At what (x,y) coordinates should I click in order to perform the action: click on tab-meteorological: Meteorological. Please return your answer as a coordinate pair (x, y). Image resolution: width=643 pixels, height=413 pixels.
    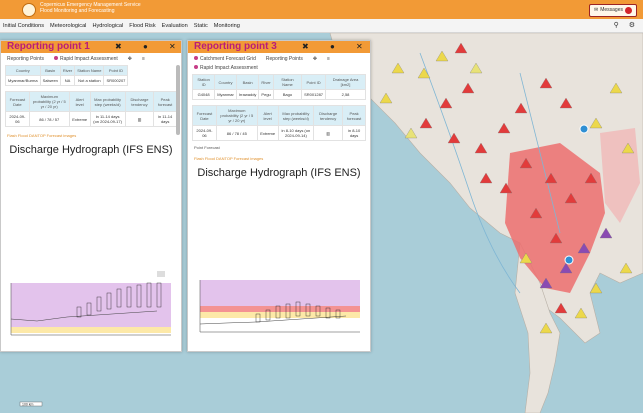
    Looking at the image, I should click on (68, 26).